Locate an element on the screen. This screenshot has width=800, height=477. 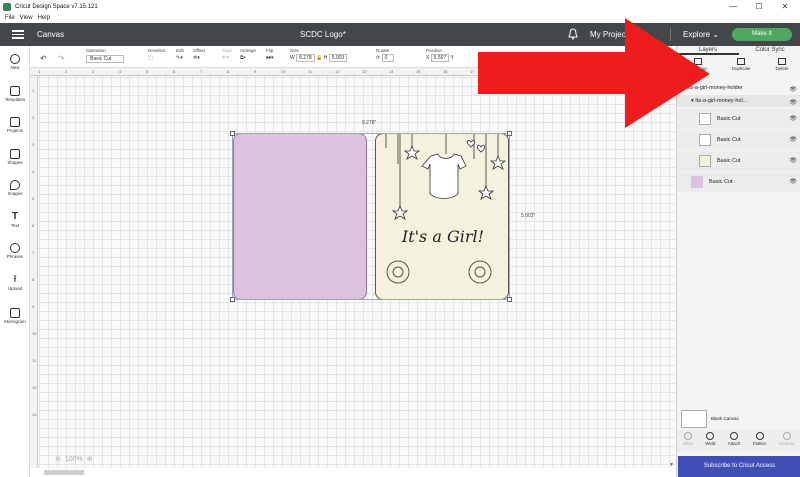
sidebar-item-phrases: Phrases is located at coordinates (15, 251).